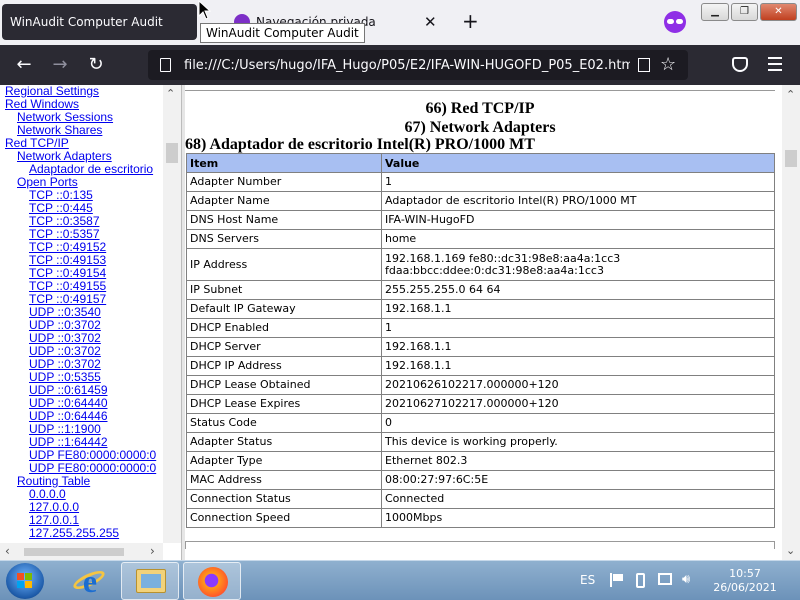  What do you see at coordinates (578, 347) in the screenshot?
I see `cell-value: 192.168.1.1` at bounding box center [578, 347].